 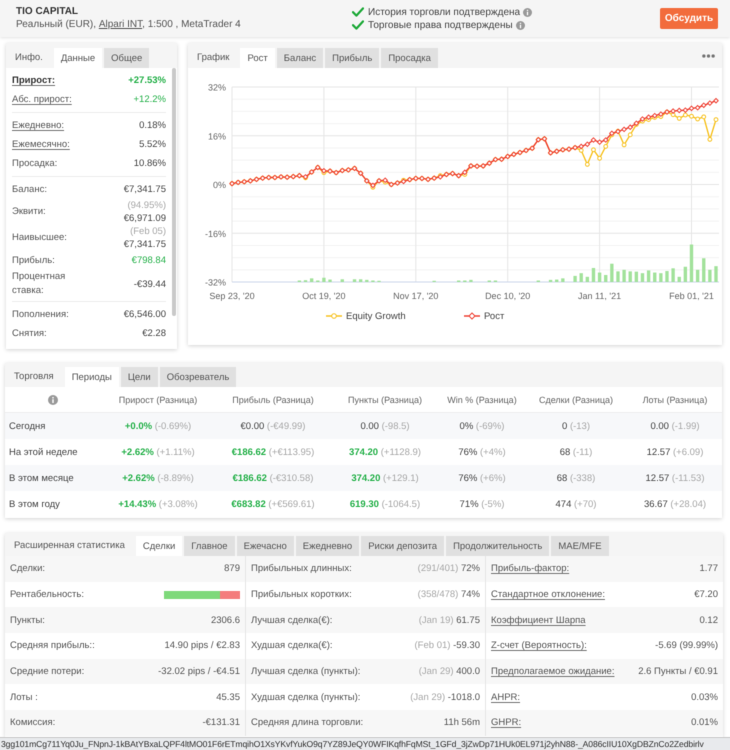 What do you see at coordinates (449, 568) in the screenshot?
I see `stat-value: (291/401) 72%` at bounding box center [449, 568].